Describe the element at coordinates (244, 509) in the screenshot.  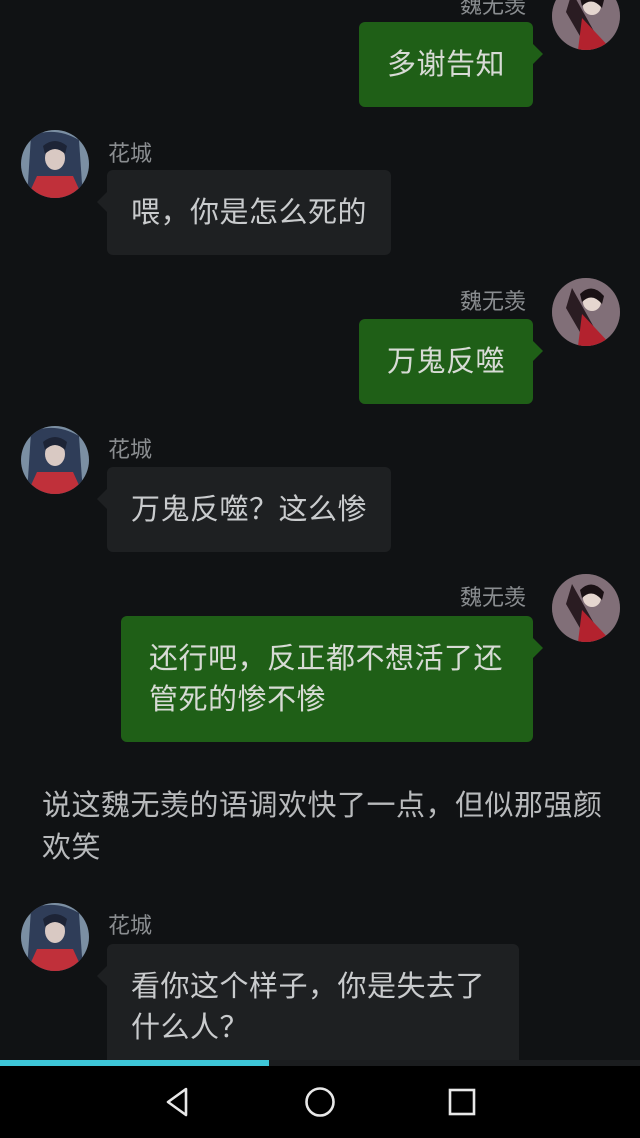
I see `message-bubble-incoming: 万鬼反噬？这么惨` at that location.